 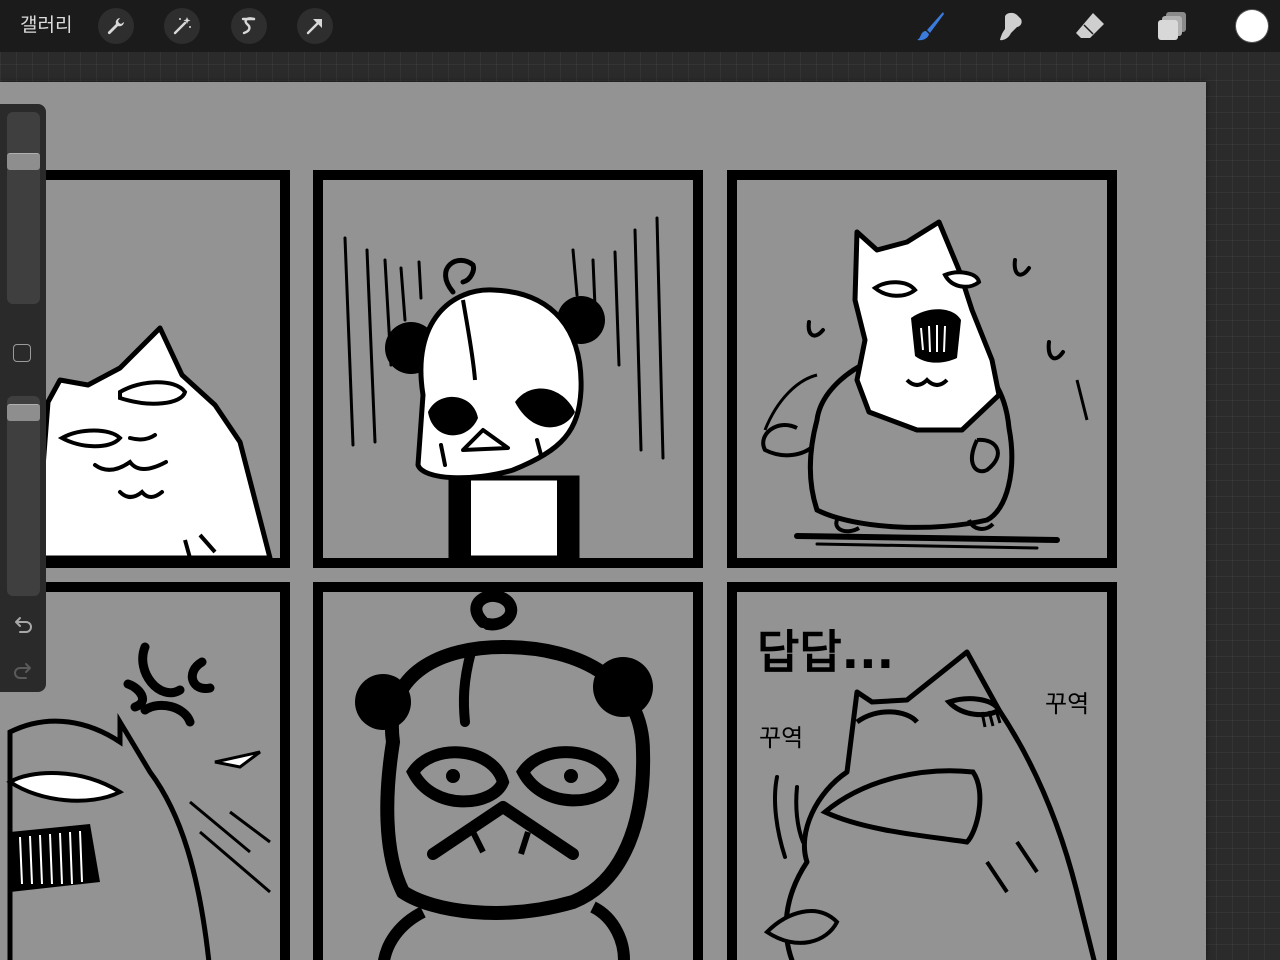 I want to click on smudge-tool-button, so click(x=1010, y=26).